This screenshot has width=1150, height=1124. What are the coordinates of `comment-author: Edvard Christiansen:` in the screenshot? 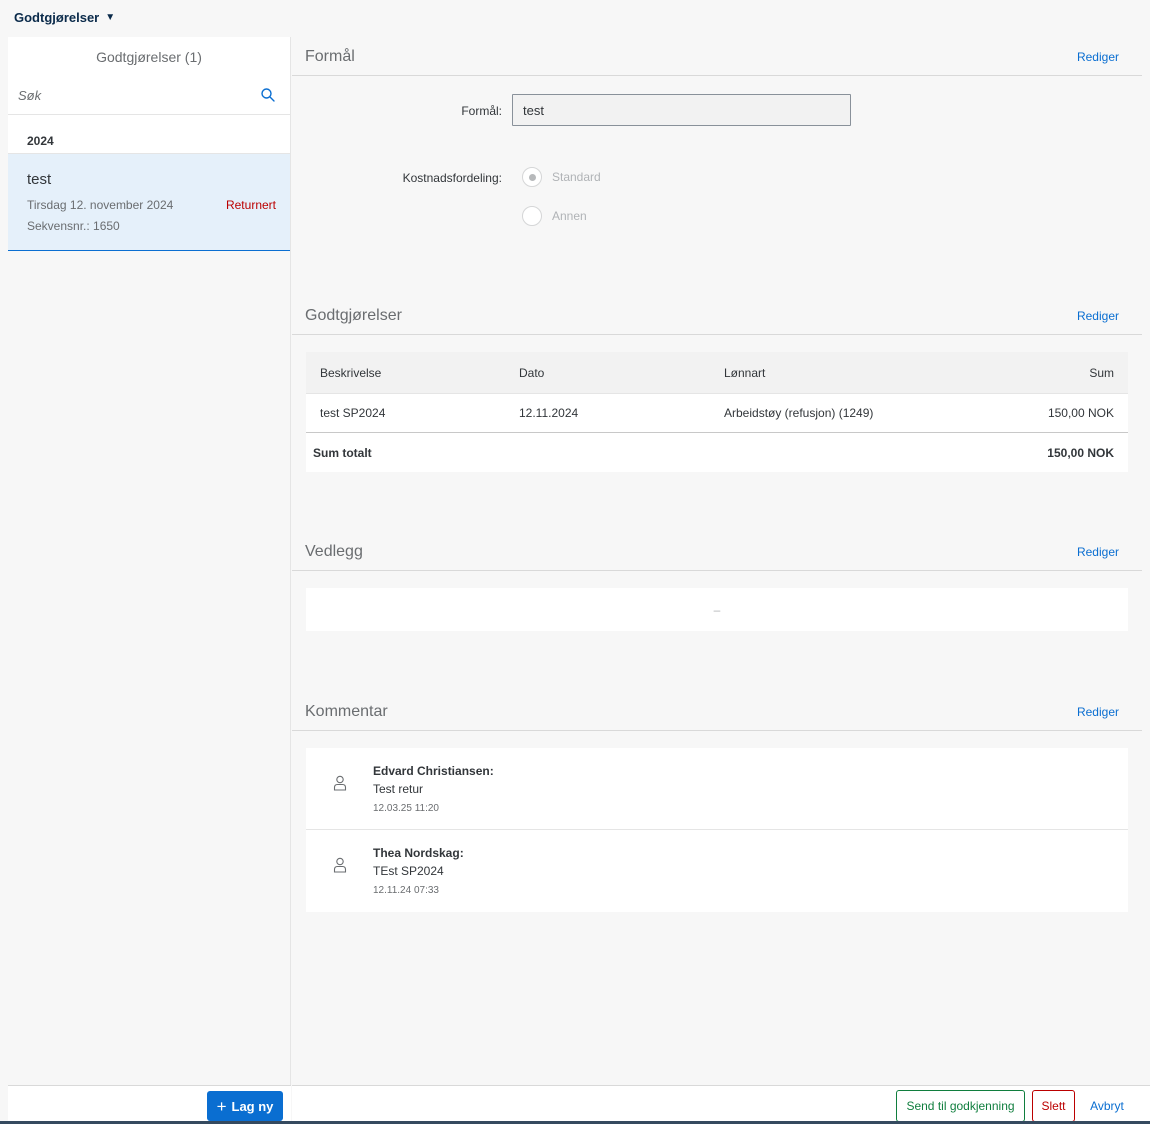 It's located at (433, 771).